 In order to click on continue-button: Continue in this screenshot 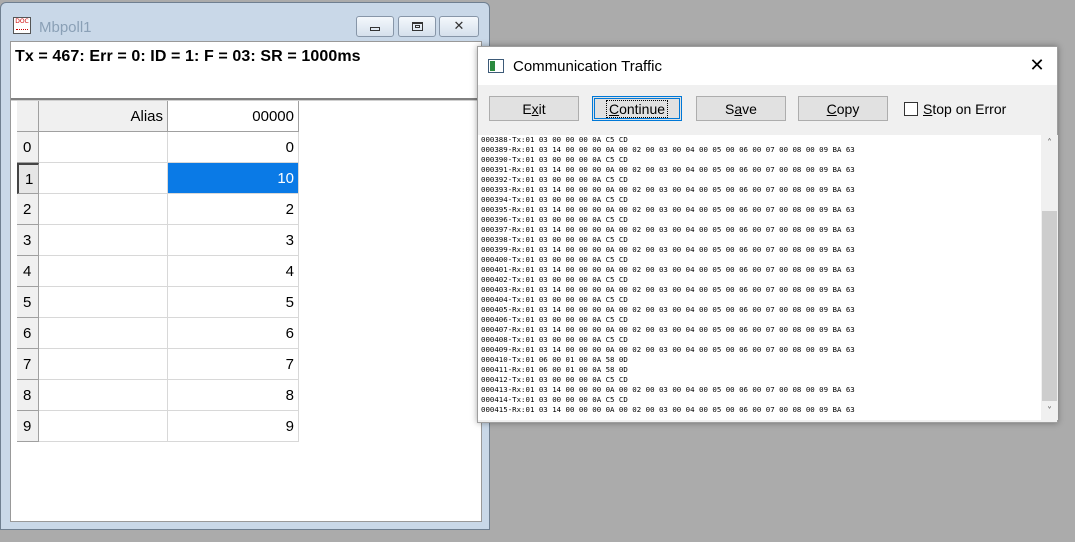, I will do `click(637, 108)`.